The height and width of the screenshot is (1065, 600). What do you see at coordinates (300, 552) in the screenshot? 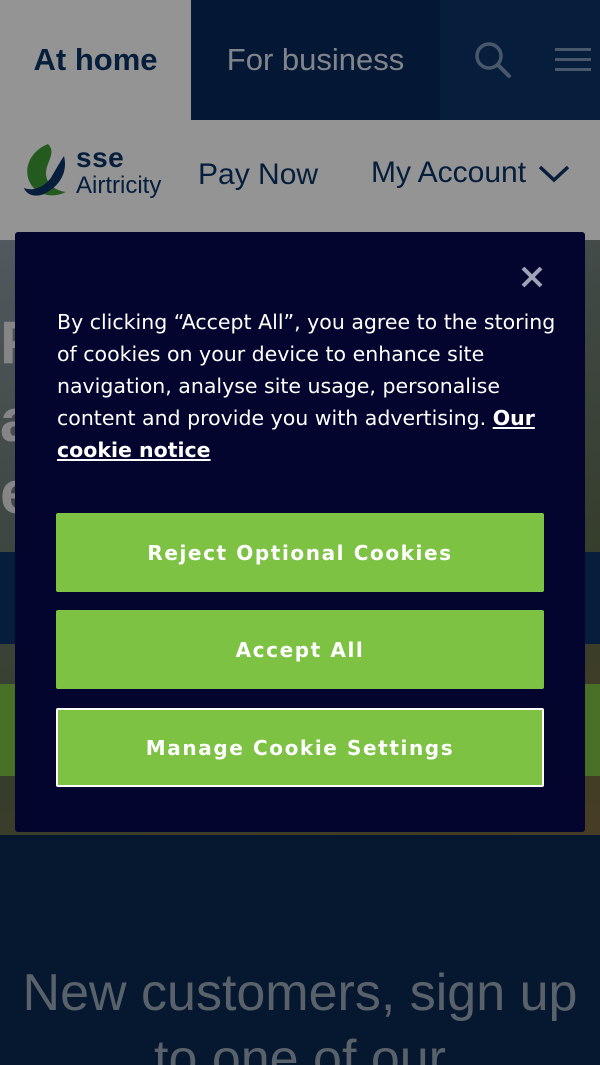
I see `reject-optional-cookies-button: Reject Optional Cookies` at bounding box center [300, 552].